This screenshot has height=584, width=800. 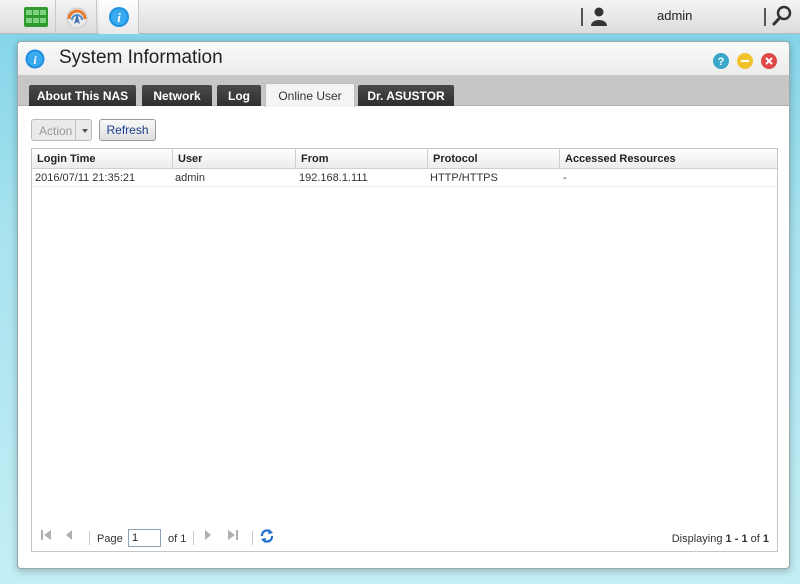 What do you see at coordinates (782, 16) in the screenshot?
I see `search-icon` at bounding box center [782, 16].